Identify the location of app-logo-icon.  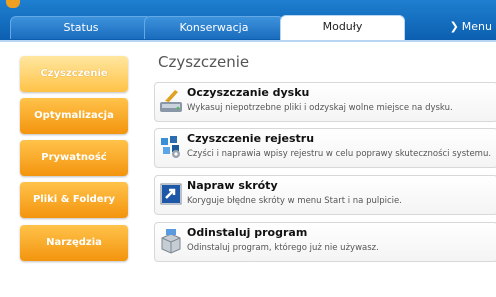
(13, 4).